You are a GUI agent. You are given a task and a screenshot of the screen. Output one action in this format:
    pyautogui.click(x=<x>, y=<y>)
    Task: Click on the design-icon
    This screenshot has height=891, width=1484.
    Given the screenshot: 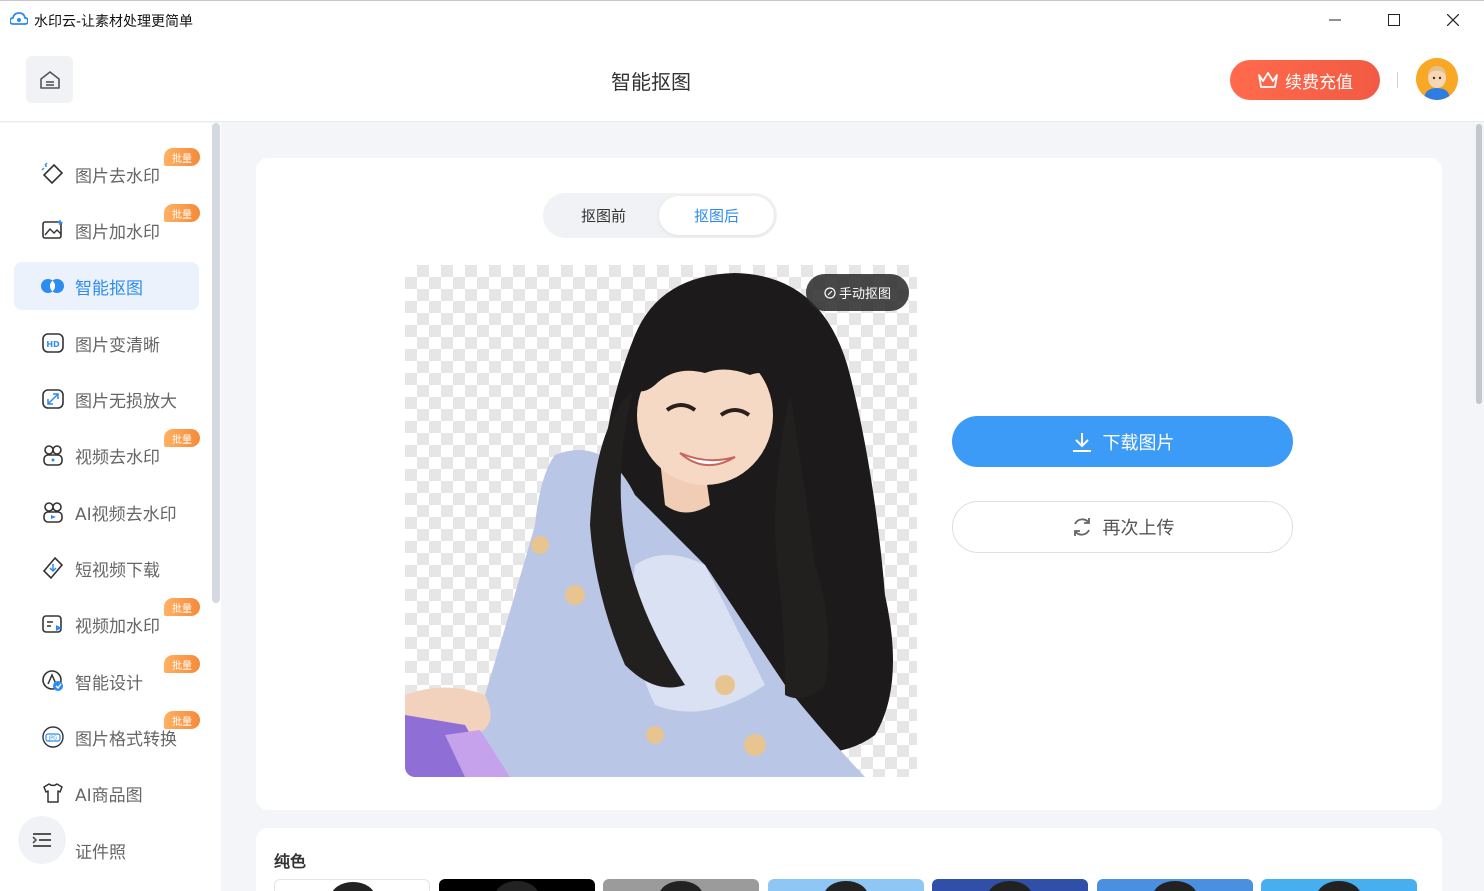 What is the action you would take?
    pyautogui.click(x=53, y=681)
    